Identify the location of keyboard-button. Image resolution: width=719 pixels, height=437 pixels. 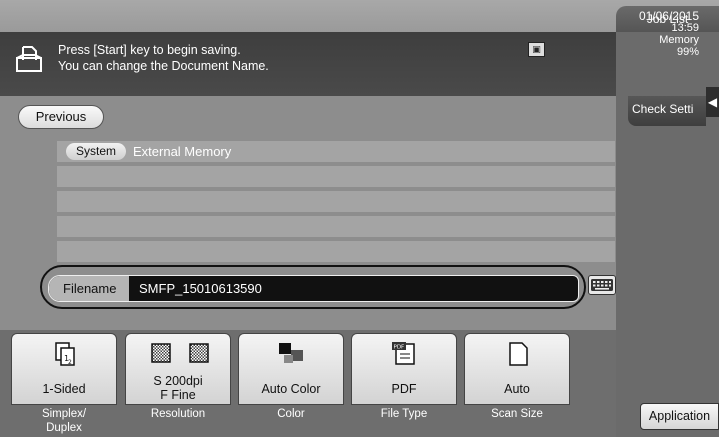
(602, 285).